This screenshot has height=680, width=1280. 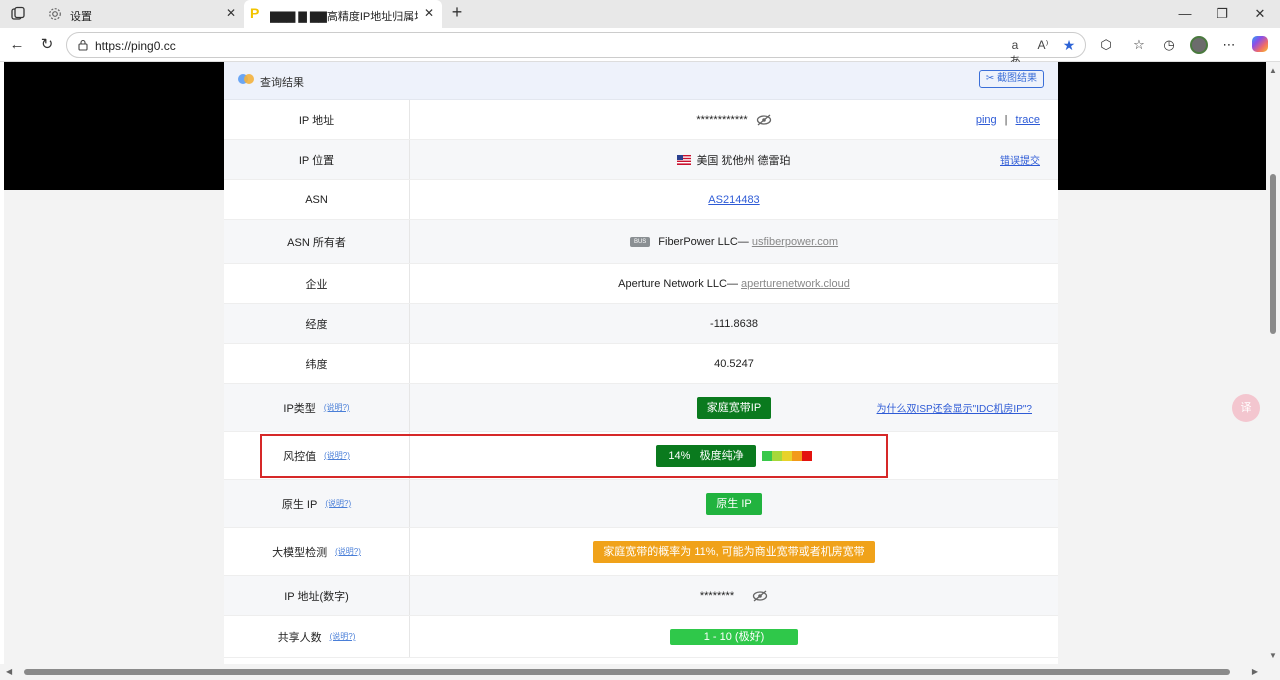 What do you see at coordinates (47, 45) in the screenshot?
I see `refresh-button: ↻` at bounding box center [47, 45].